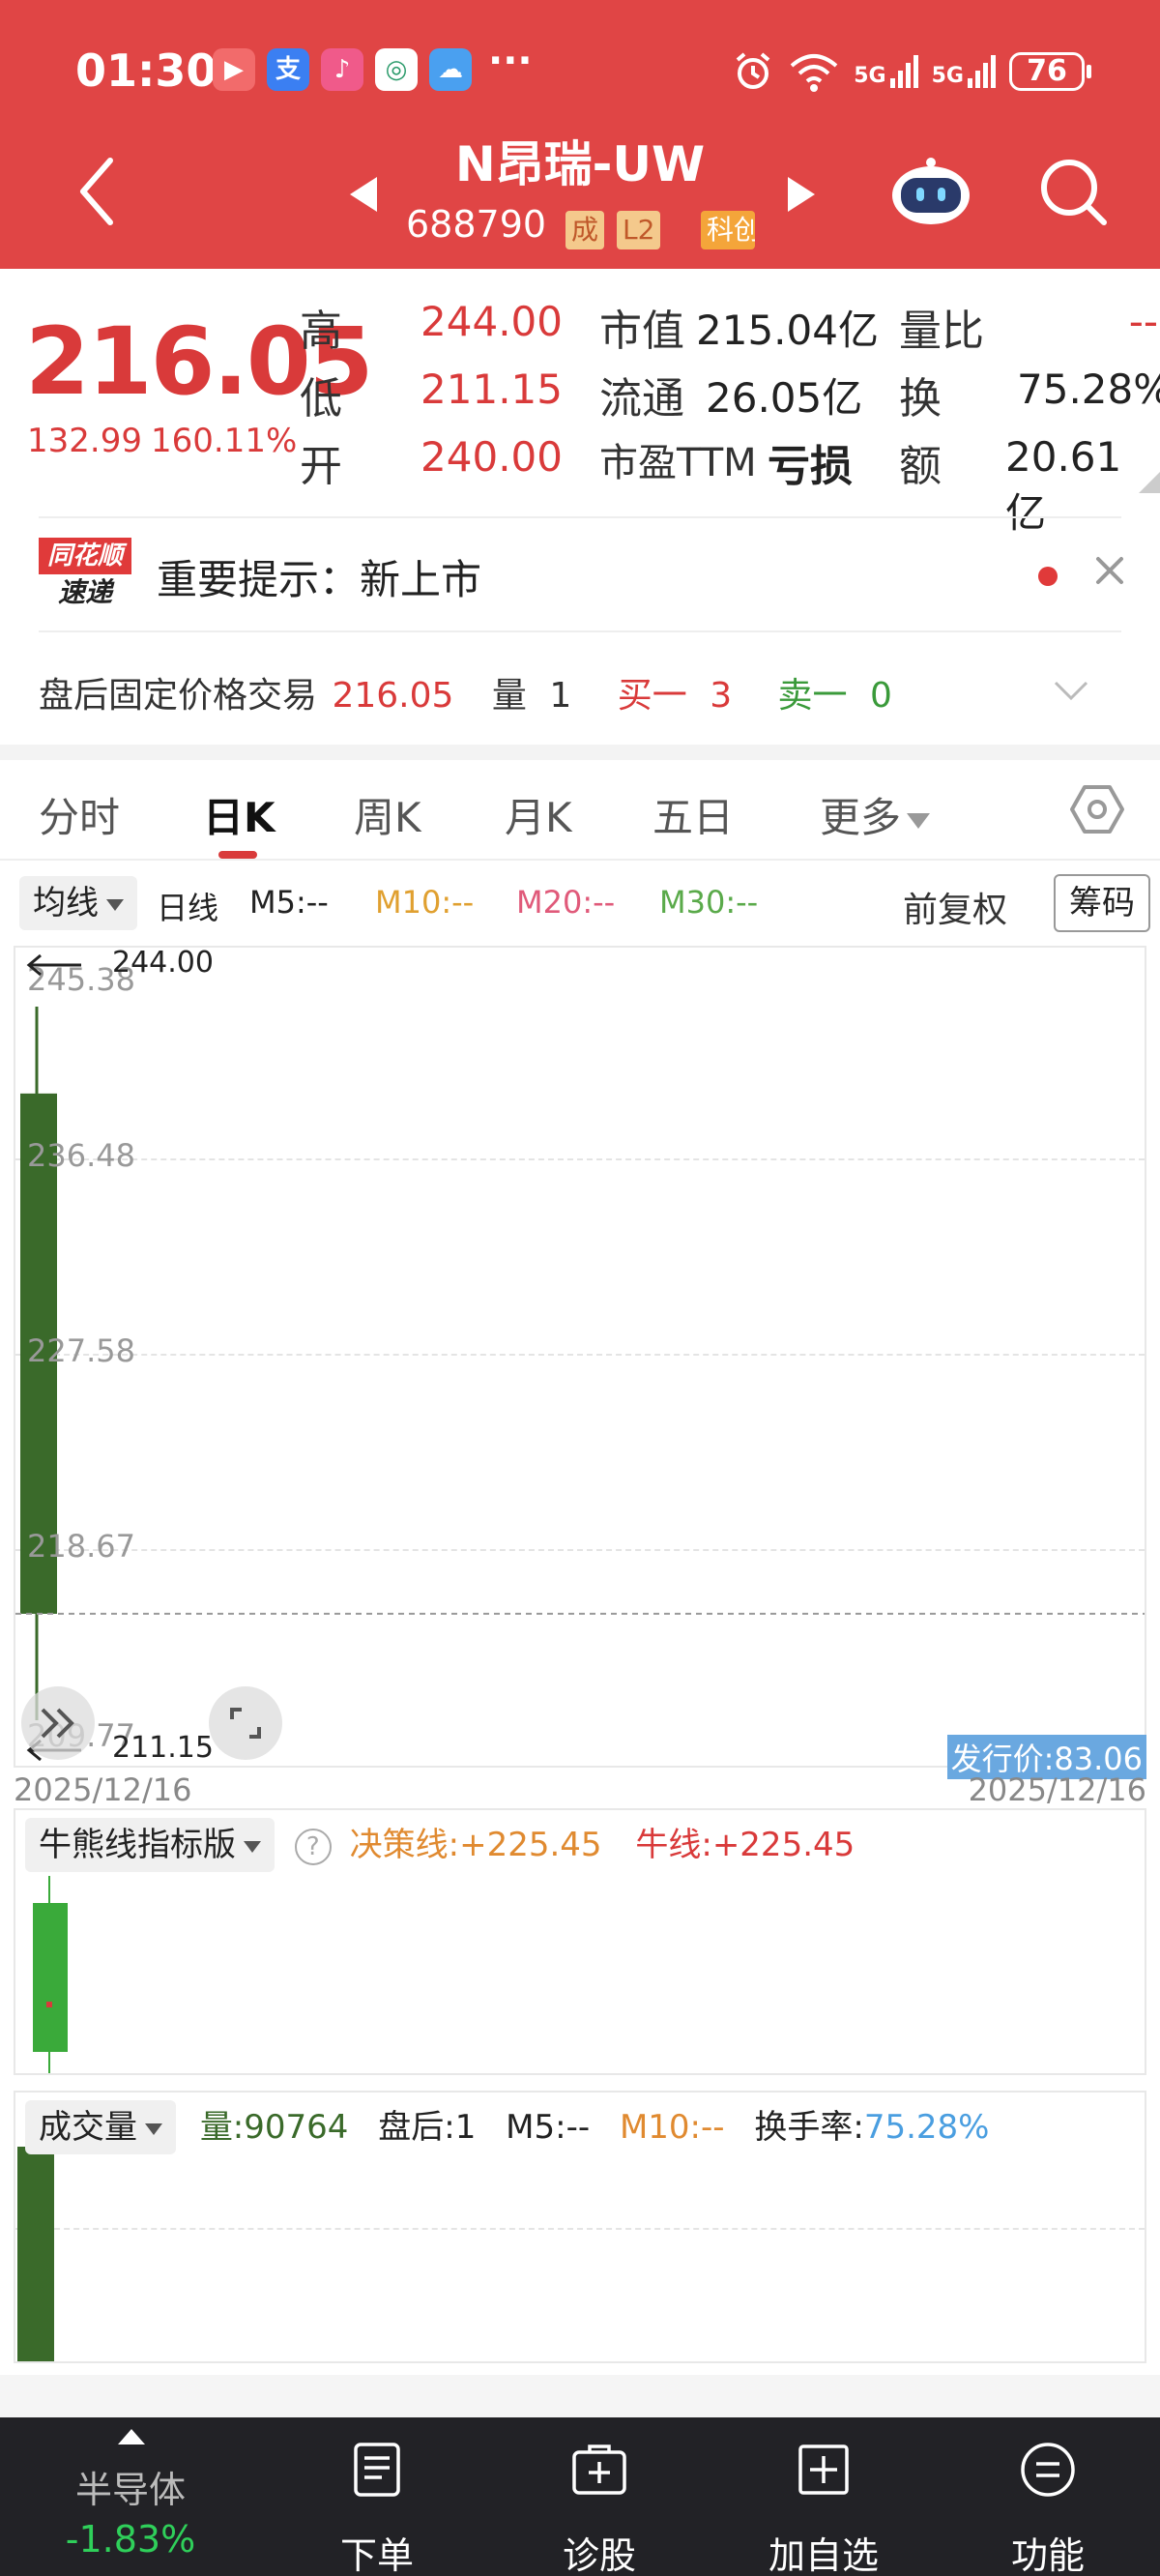  What do you see at coordinates (599, 2496) in the screenshot?
I see `diagnose-button: 诊股` at bounding box center [599, 2496].